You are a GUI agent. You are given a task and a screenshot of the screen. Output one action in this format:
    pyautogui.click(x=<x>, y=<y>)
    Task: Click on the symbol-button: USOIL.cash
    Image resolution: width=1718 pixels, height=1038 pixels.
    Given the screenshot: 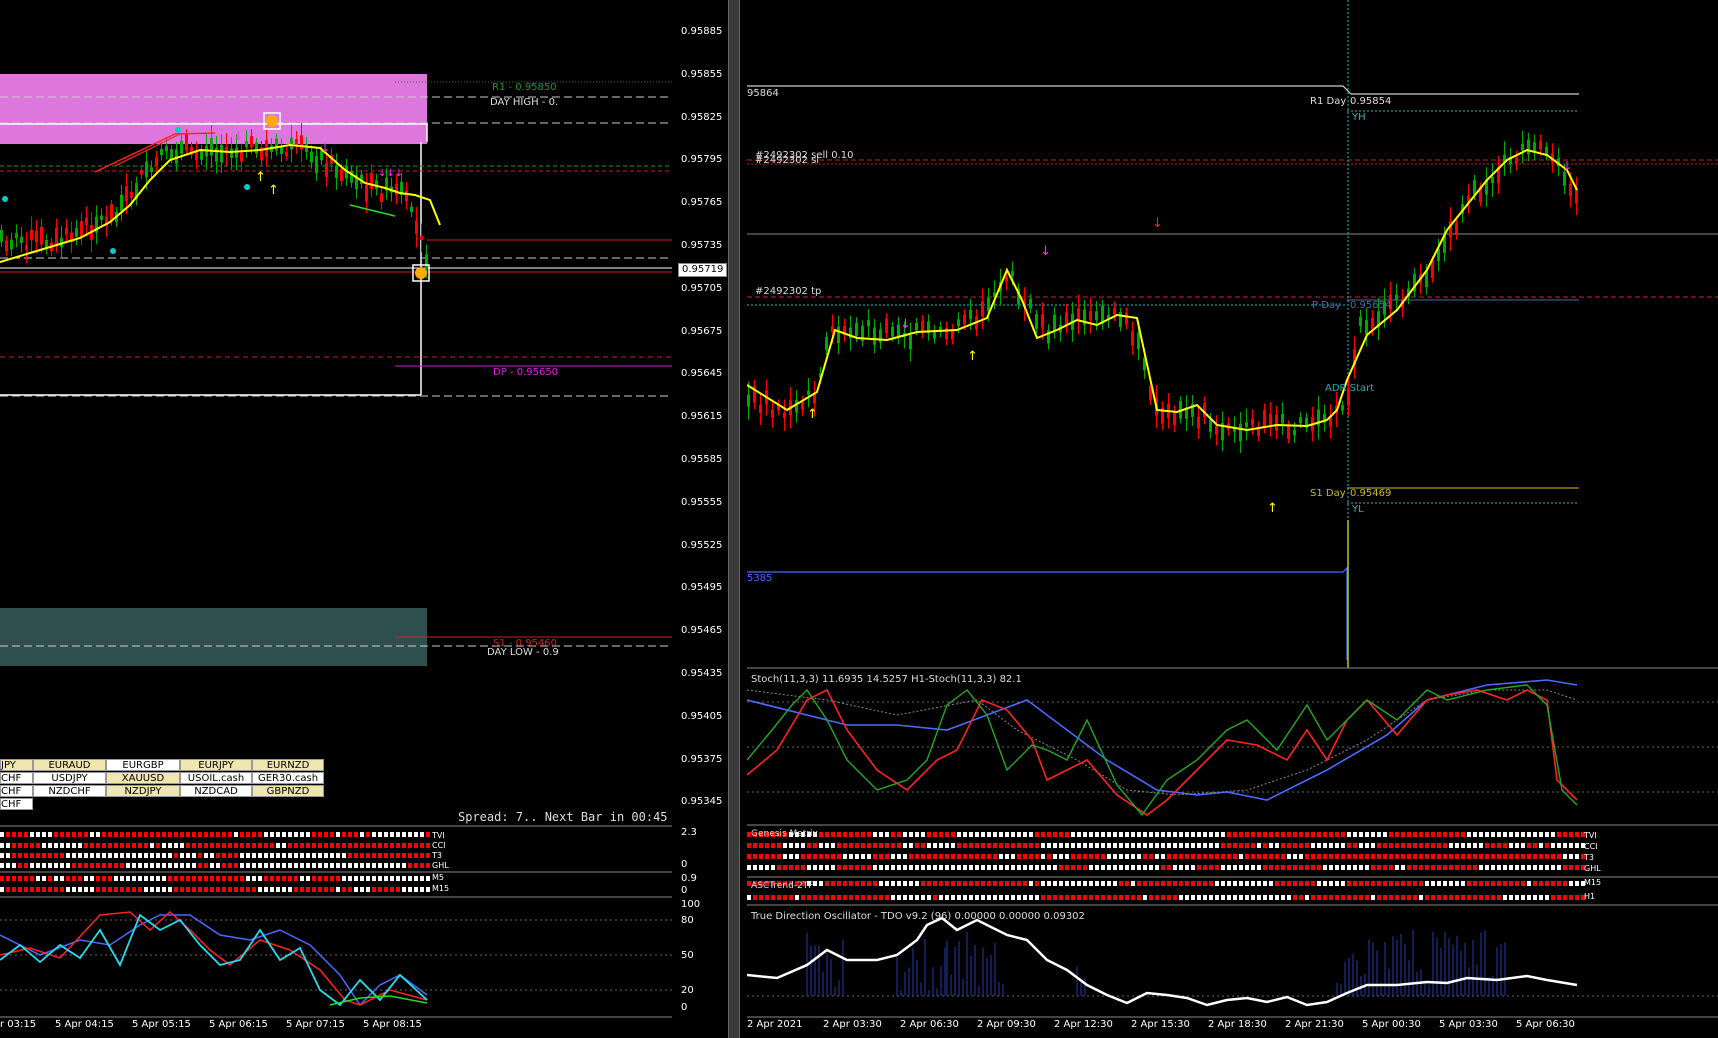 What is the action you would take?
    pyautogui.click(x=216, y=778)
    